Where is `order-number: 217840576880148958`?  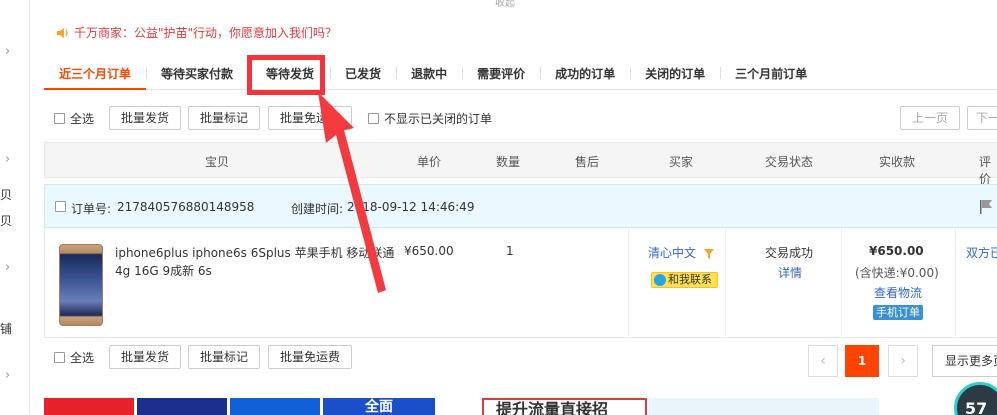 order-number: 217840576880148958 is located at coordinates (186, 207).